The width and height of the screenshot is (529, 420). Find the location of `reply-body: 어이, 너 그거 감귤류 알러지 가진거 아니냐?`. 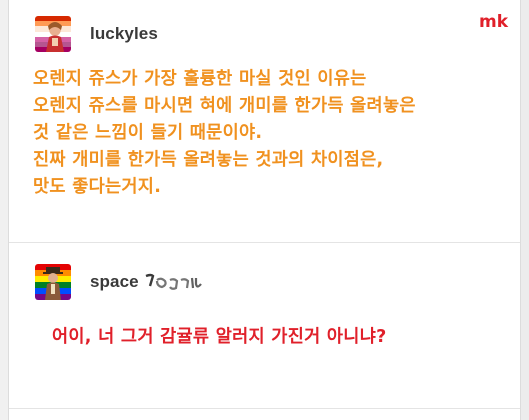

reply-body: 어이, 너 그거 감귤류 알러지 가진거 아니냐? is located at coordinates (219, 337).